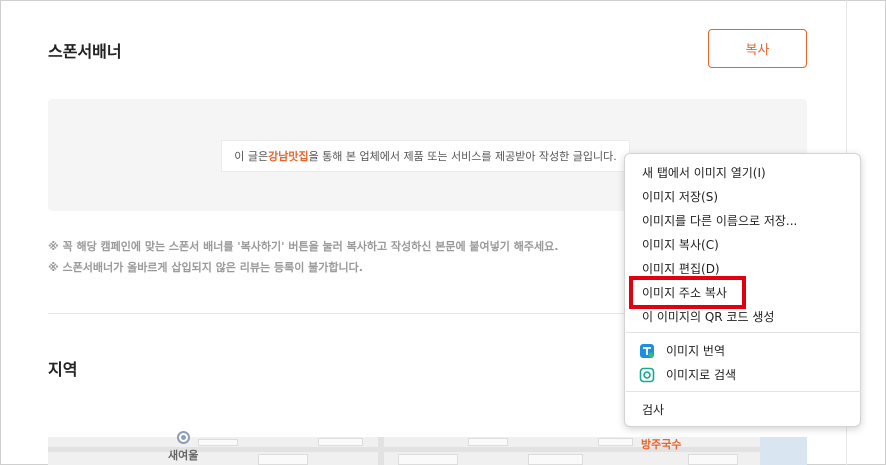  I want to click on menu-item-open-image-new-tab: 새 탭에서 이미지 열기(I), so click(704, 173).